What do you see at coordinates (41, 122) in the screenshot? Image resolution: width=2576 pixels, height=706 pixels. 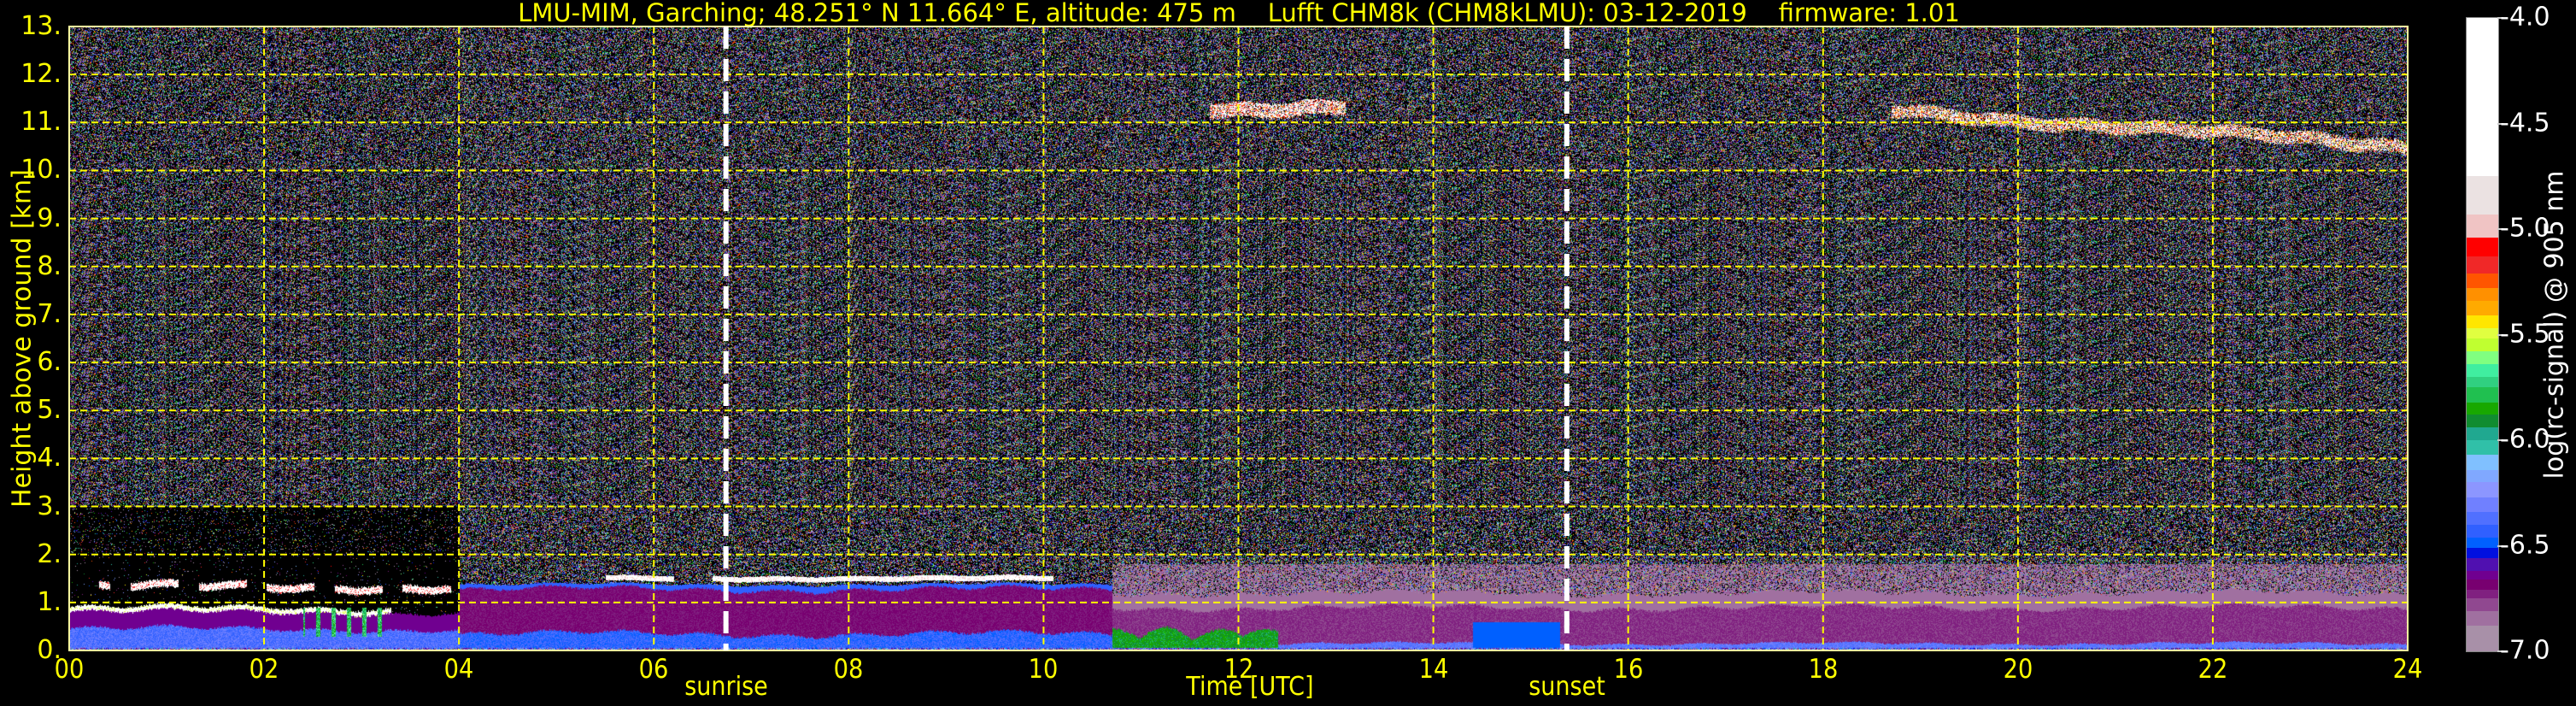 I see `y-tick-label: 11.` at bounding box center [41, 122].